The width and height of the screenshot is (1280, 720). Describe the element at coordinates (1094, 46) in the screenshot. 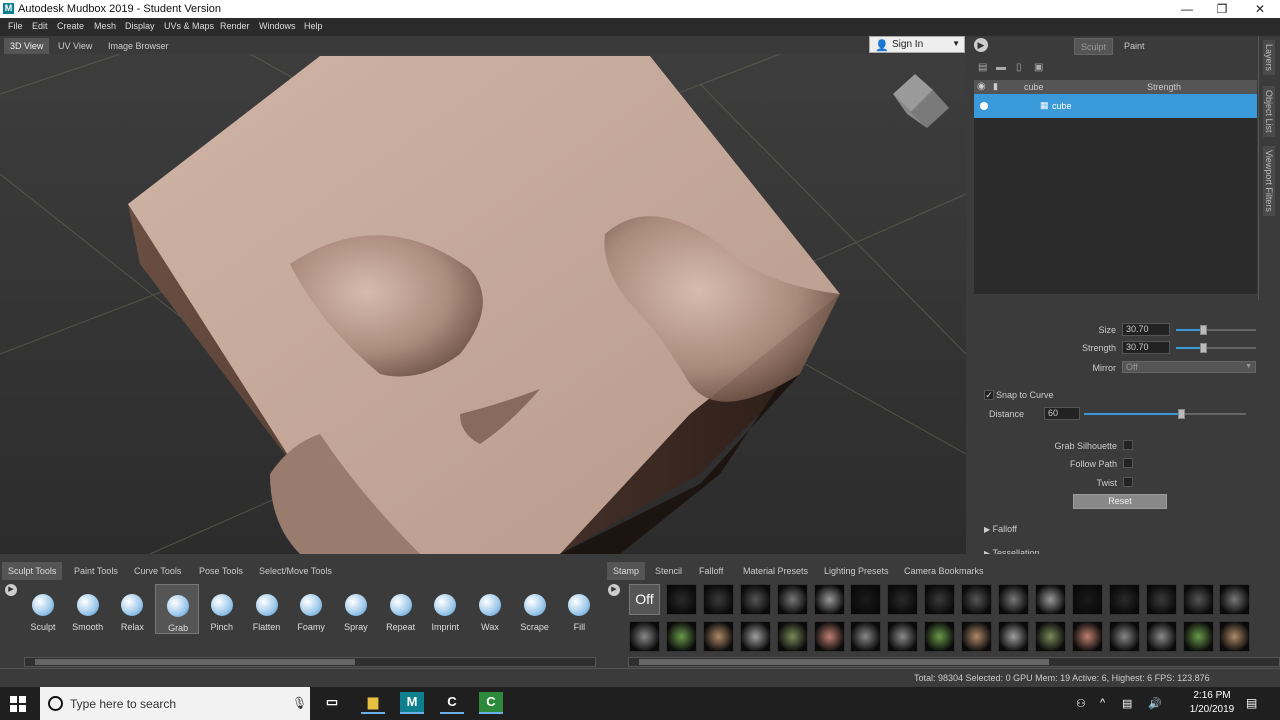

I see `tab-sculpt: Sculpt` at that location.